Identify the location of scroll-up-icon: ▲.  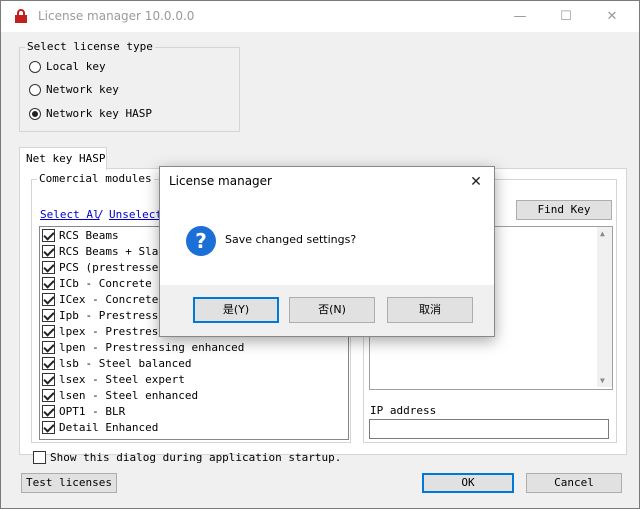
(602, 233).